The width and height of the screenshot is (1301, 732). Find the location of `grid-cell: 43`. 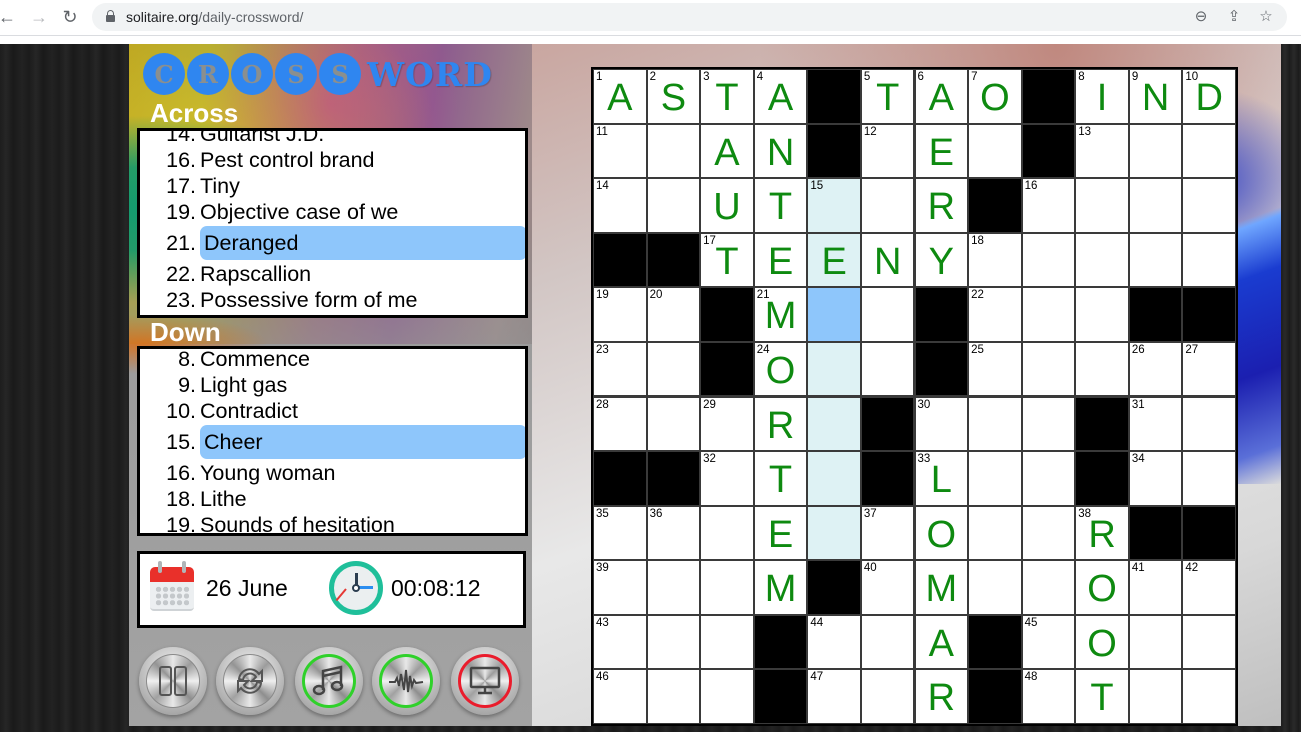

grid-cell: 43 is located at coordinates (620, 642).